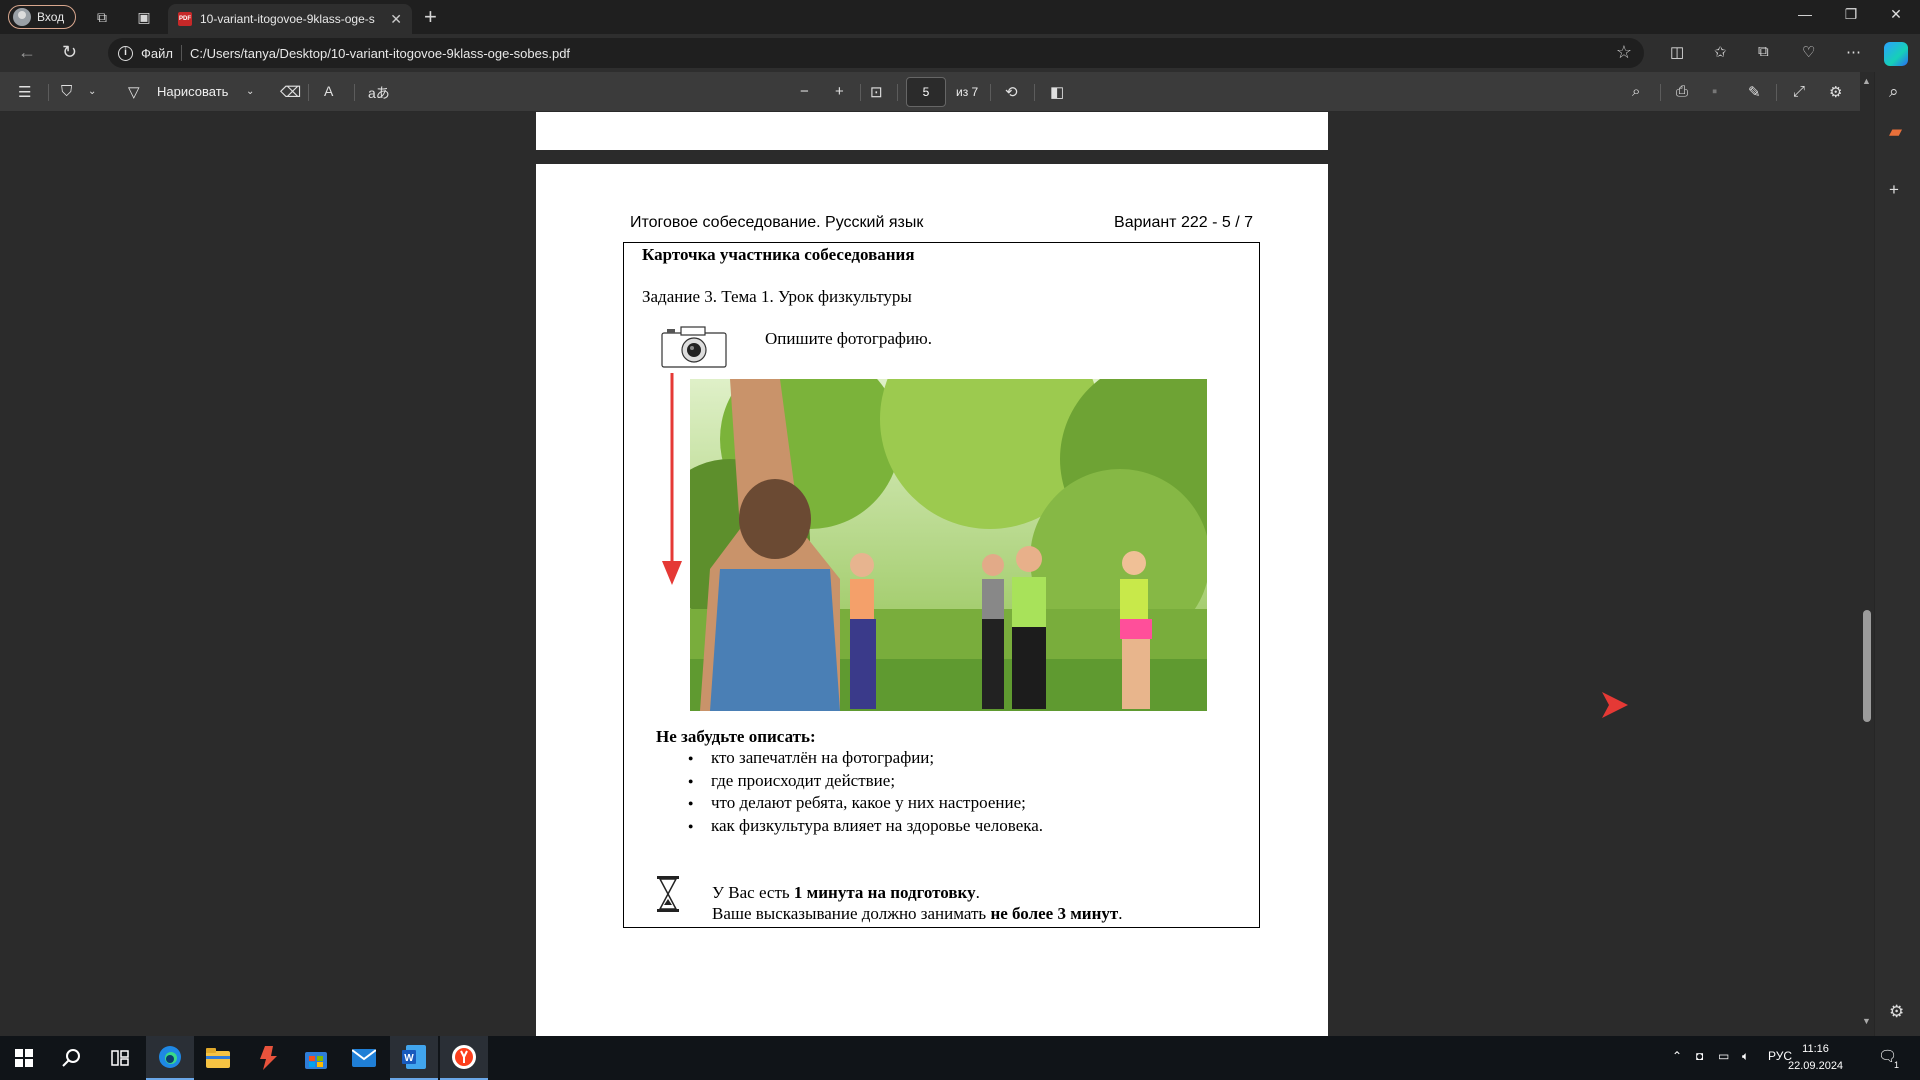 Image resolution: width=1920 pixels, height=1080 pixels. I want to click on minimize-icon: —, so click(1805, 14).